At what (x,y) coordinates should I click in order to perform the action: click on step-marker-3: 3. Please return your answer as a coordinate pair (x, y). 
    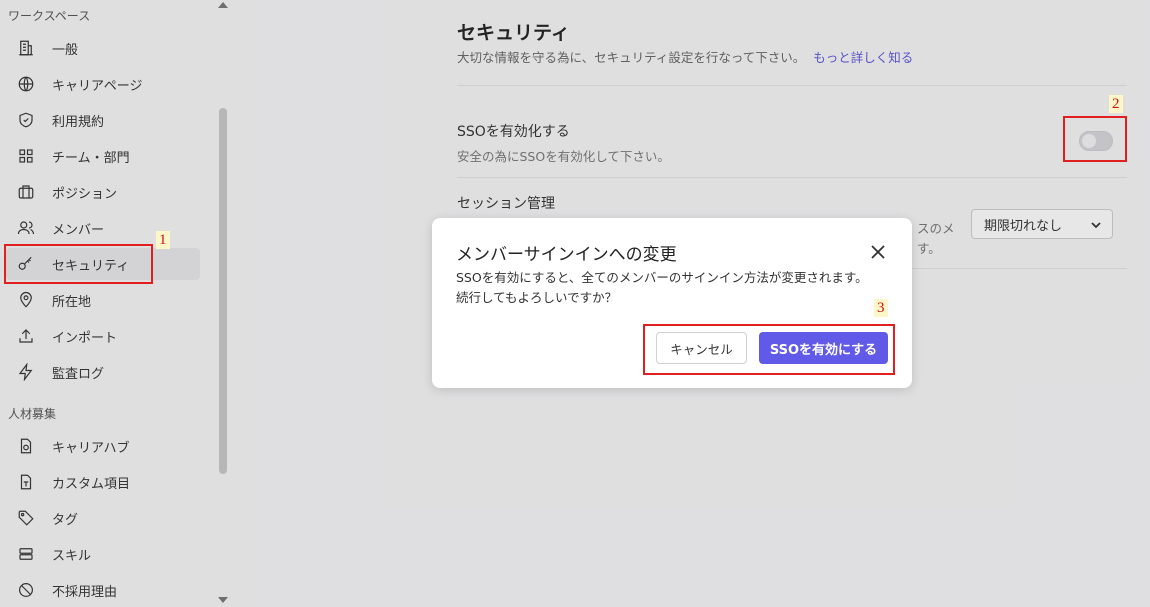
    Looking at the image, I should click on (881, 308).